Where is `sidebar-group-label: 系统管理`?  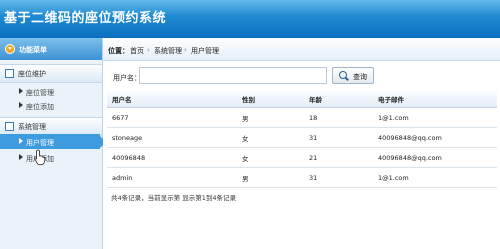
sidebar-group-label: 系统管理 is located at coordinates (32, 127).